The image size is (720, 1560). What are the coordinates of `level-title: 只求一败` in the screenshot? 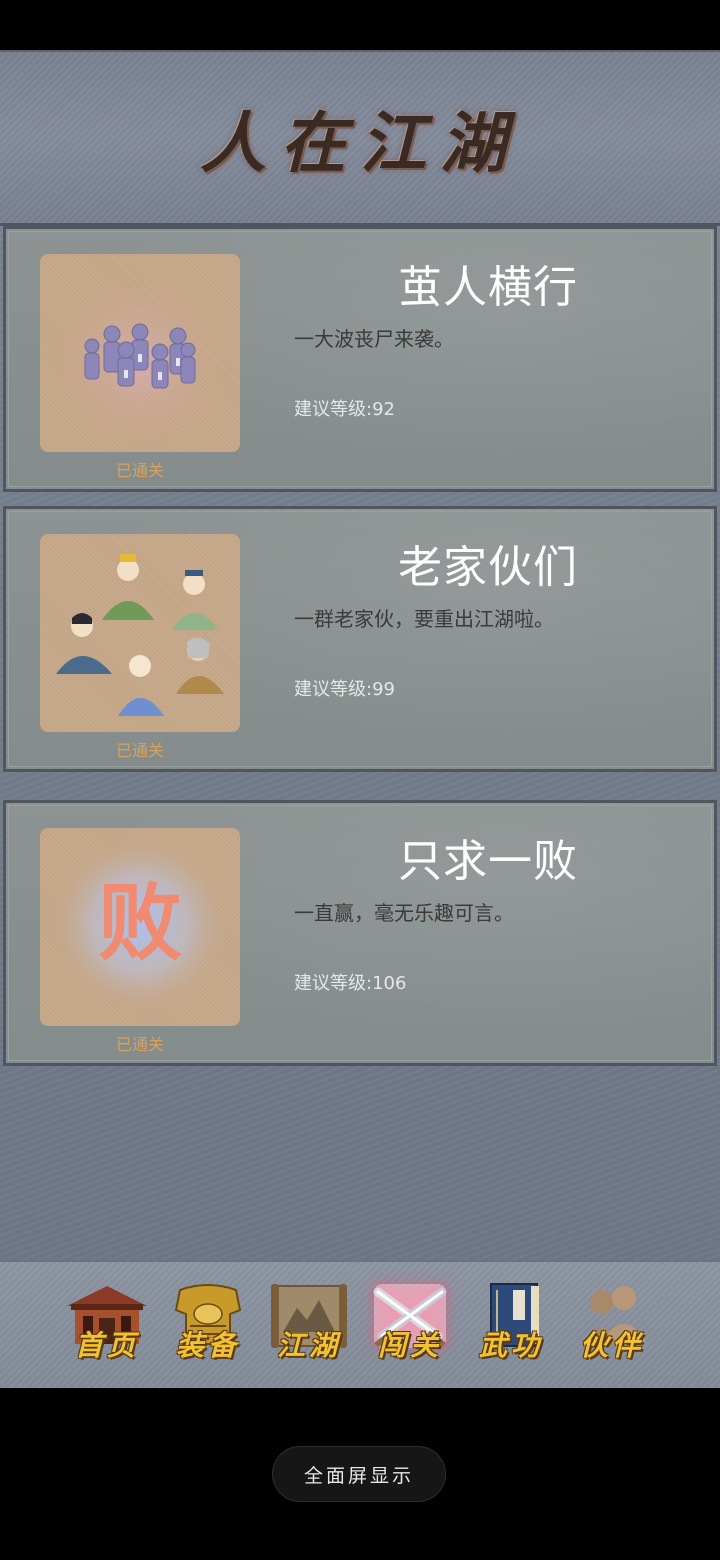 It's located at (488, 861).